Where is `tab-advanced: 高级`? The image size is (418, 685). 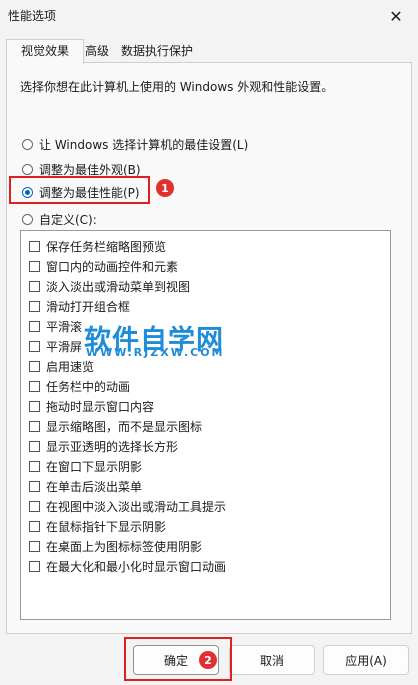 tab-advanced: 高级 is located at coordinates (97, 51).